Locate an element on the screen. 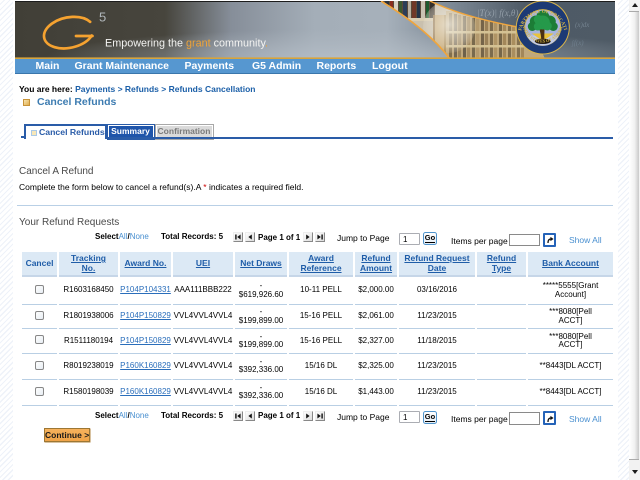  svg-text: (x)dx is located at coordinates (582, 25).